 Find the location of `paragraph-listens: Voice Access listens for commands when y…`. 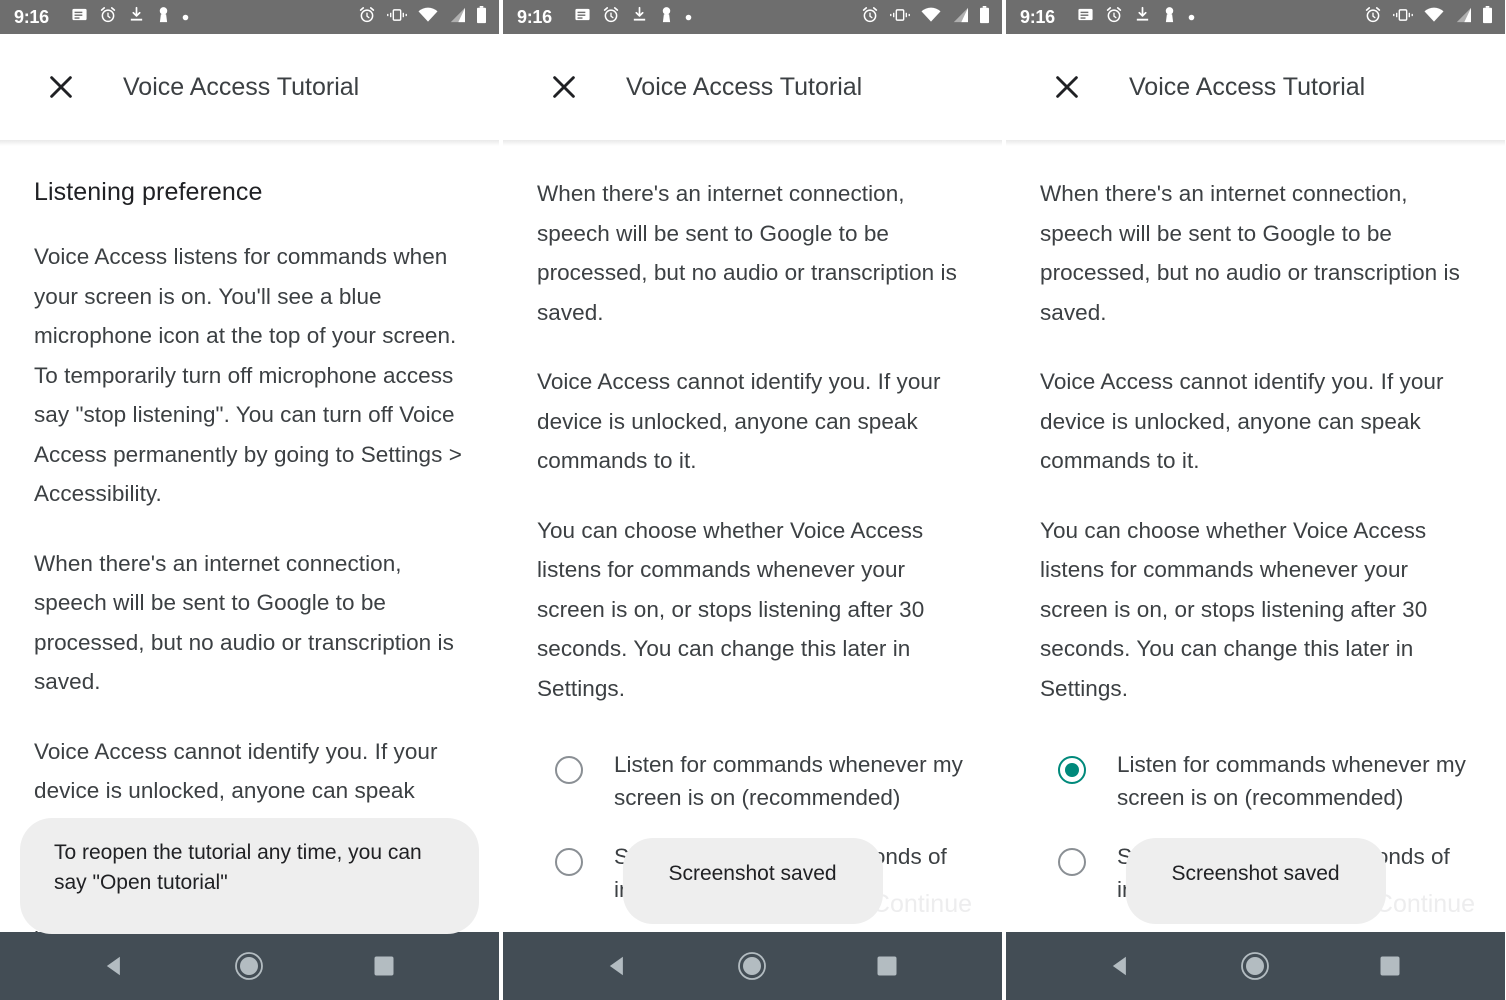

paragraph-listens: Voice Access listens for commands when y… is located at coordinates (248, 375).